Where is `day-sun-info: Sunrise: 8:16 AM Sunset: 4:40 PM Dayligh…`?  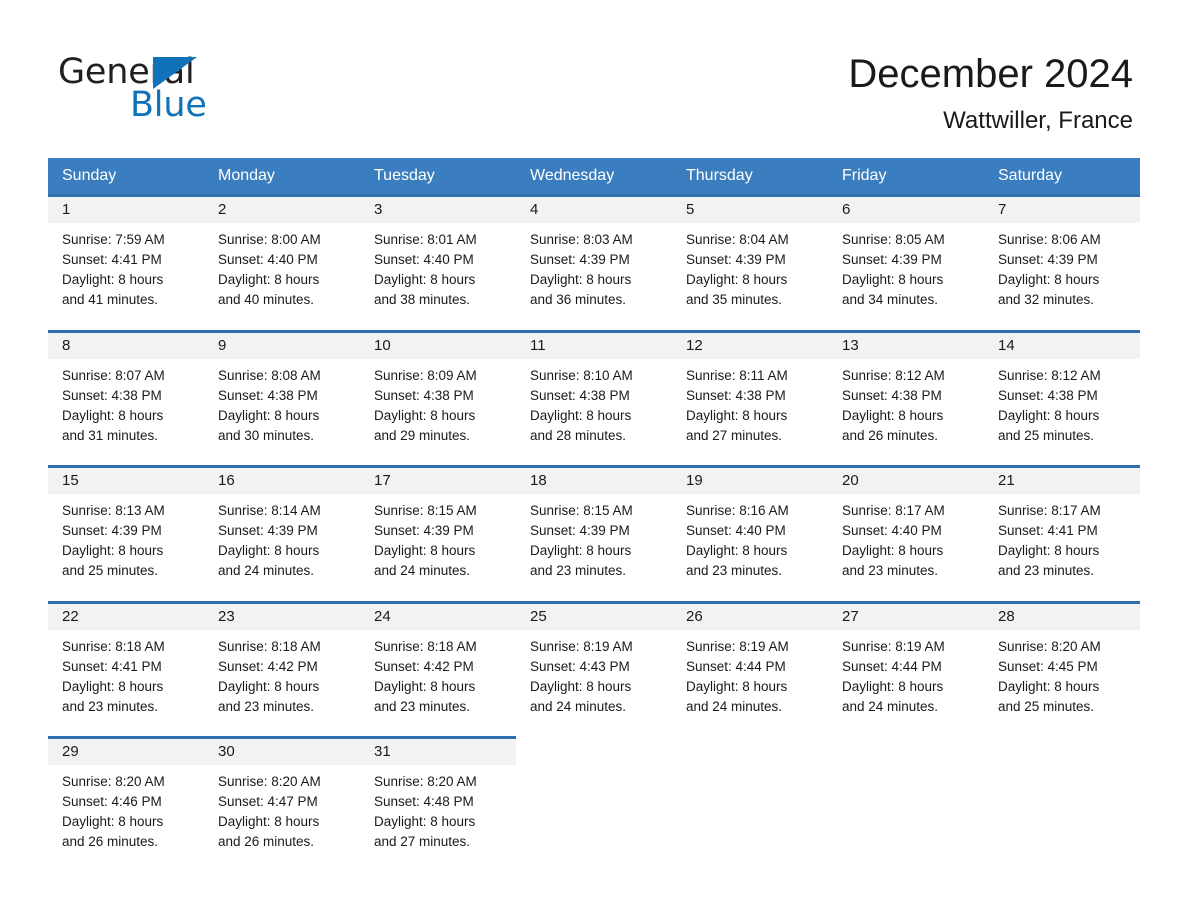
day-sun-info: Sunrise: 8:16 AM Sunset: 4:40 PM Dayligh… is located at coordinates (737, 540).